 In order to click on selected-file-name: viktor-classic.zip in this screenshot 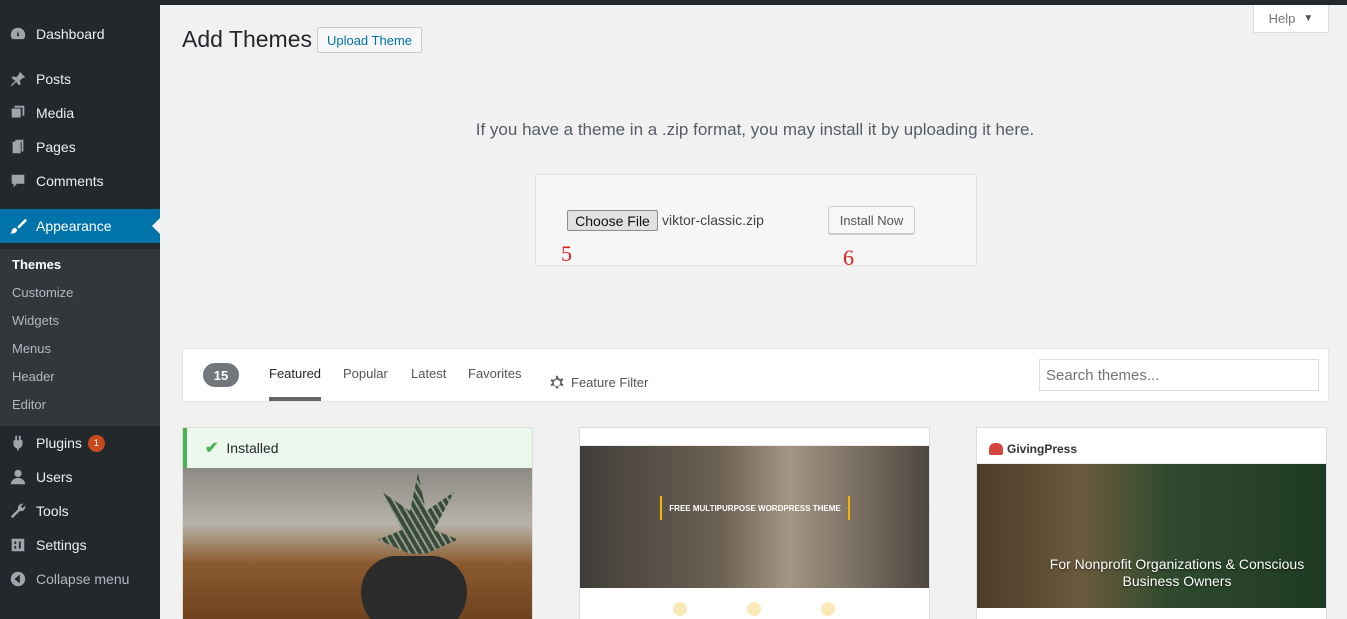, I will do `click(713, 220)`.